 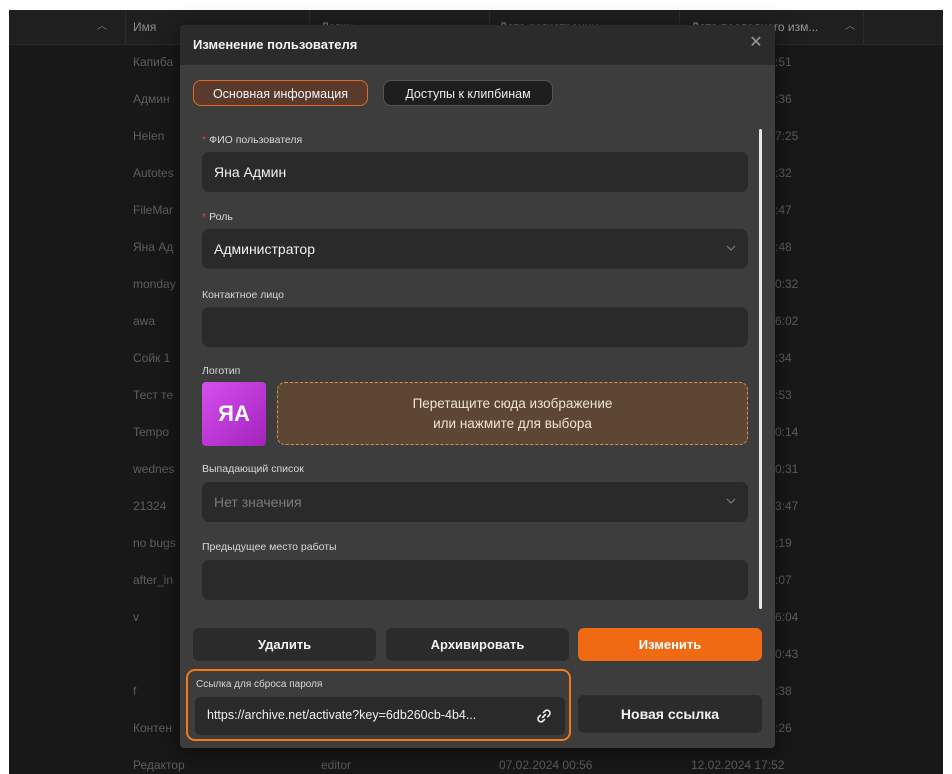 What do you see at coordinates (477, 644) in the screenshot?
I see `archive-button: Архивировать` at bounding box center [477, 644].